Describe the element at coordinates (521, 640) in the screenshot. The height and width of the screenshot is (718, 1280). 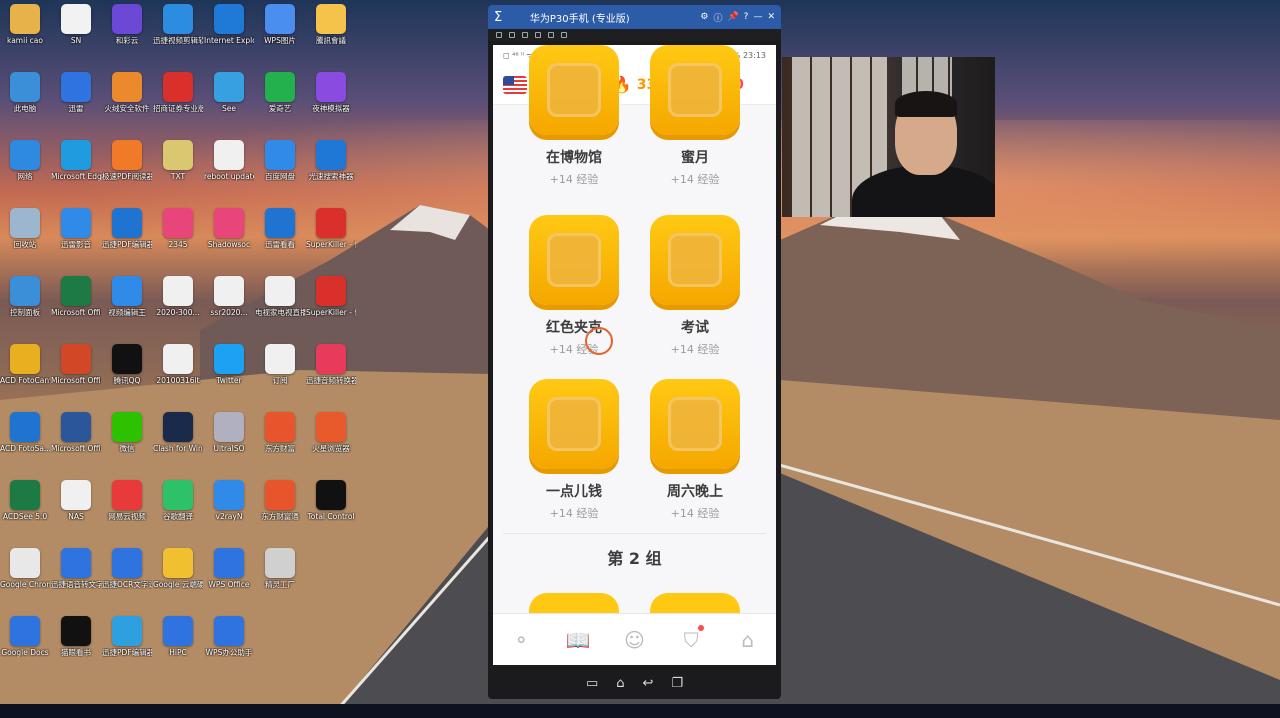
I see `circles-icon: ⚬` at that location.